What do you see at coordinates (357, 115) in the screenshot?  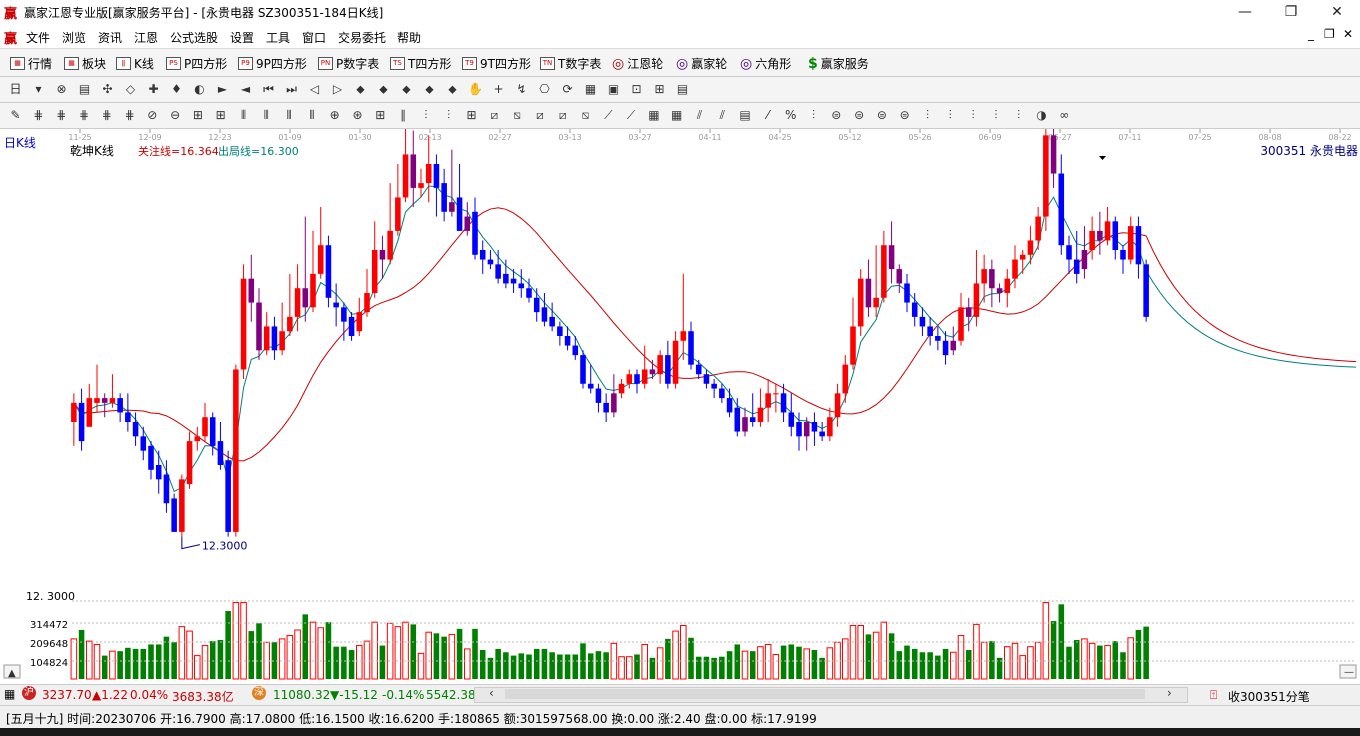 I see `tool-button-icon: ⊛` at bounding box center [357, 115].